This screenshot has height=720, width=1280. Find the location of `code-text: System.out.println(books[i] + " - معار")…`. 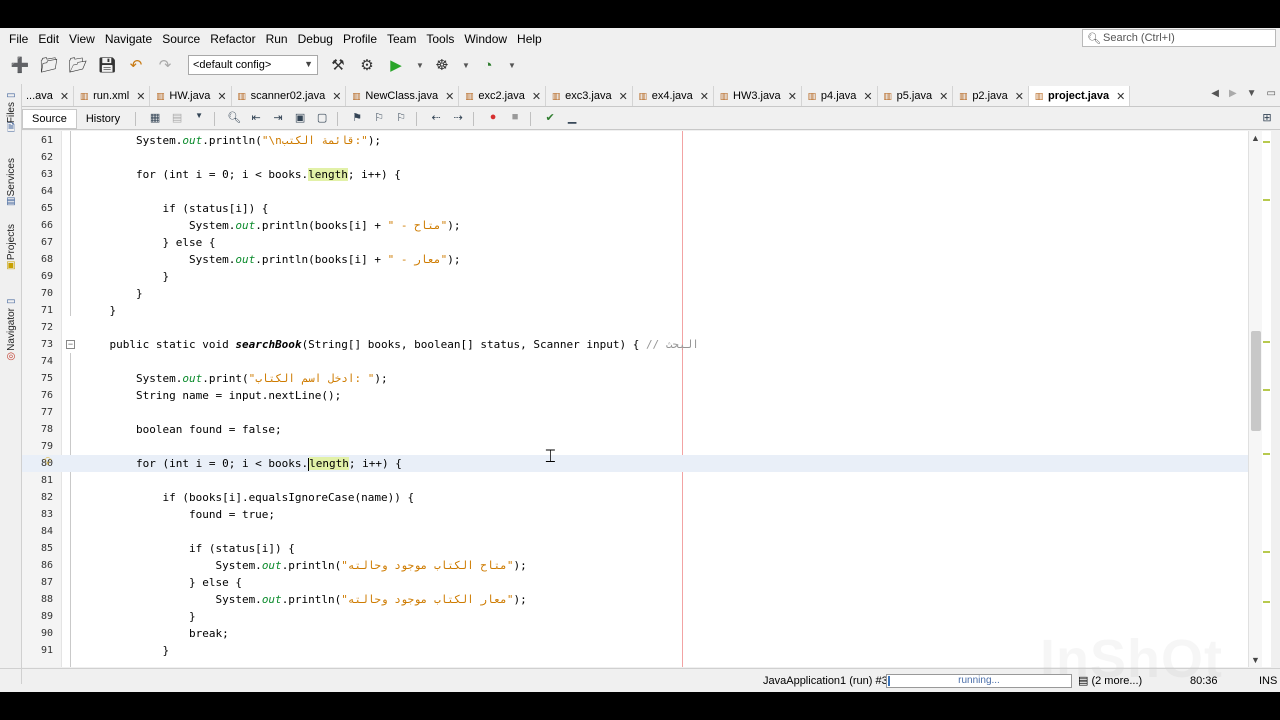

code-text: System.out.println(books[i] + " - معار")… is located at coordinates (272, 259).